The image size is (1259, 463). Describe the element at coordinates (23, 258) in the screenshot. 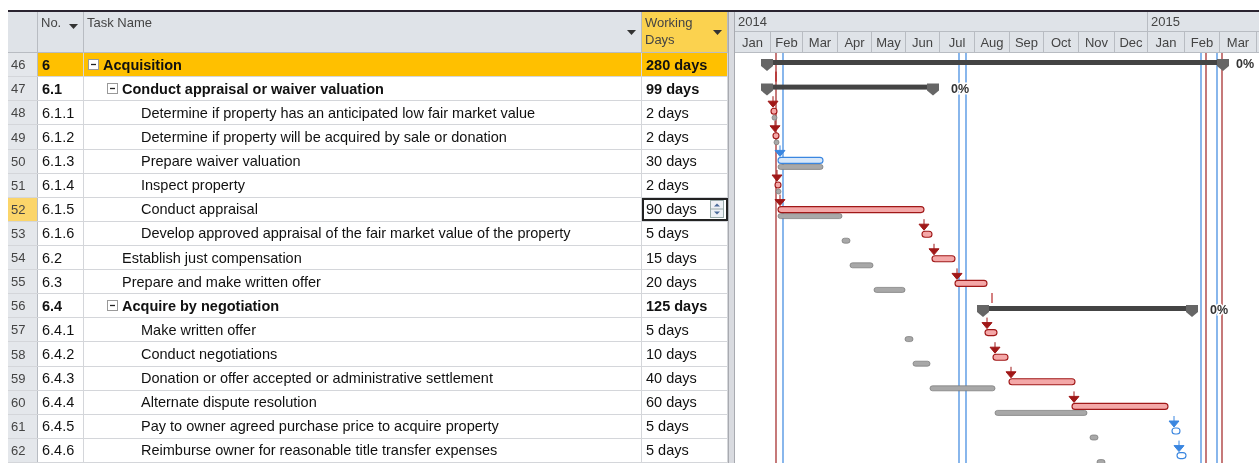

I see `row-number: 54` at that location.